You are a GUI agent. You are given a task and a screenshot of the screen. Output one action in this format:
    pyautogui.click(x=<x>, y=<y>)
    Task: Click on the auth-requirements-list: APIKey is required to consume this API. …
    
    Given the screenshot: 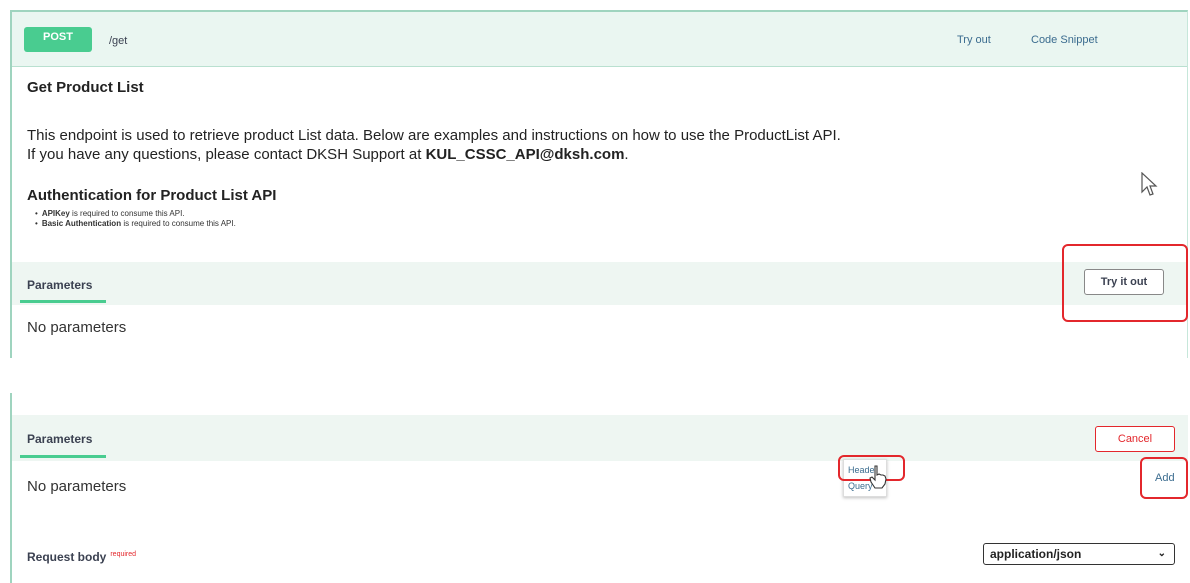 What is the action you would take?
    pyautogui.click(x=131, y=219)
    